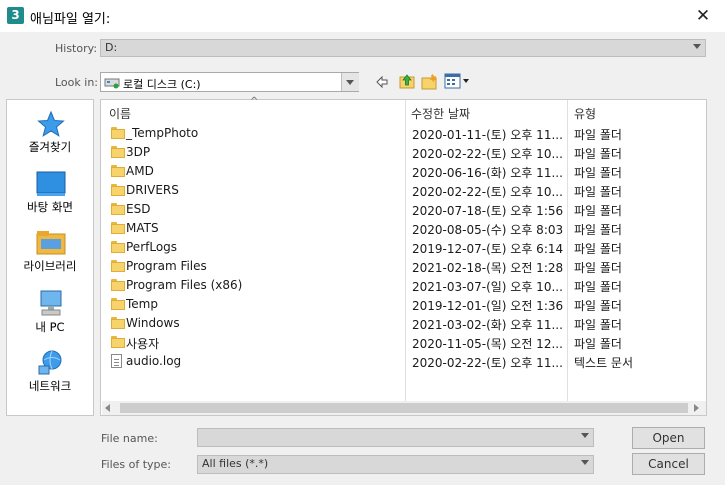  I want to click on column-header-name: 이름, so click(120, 113).